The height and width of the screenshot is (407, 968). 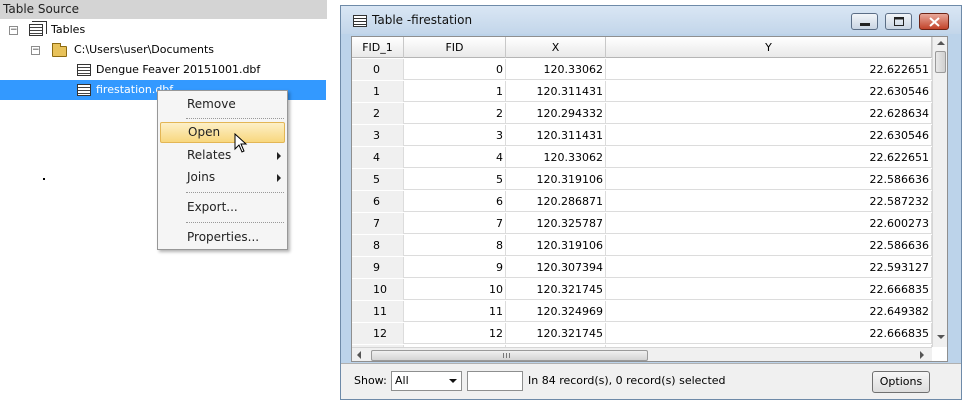 What do you see at coordinates (901, 382) in the screenshot?
I see `options-button: Options` at bounding box center [901, 382].